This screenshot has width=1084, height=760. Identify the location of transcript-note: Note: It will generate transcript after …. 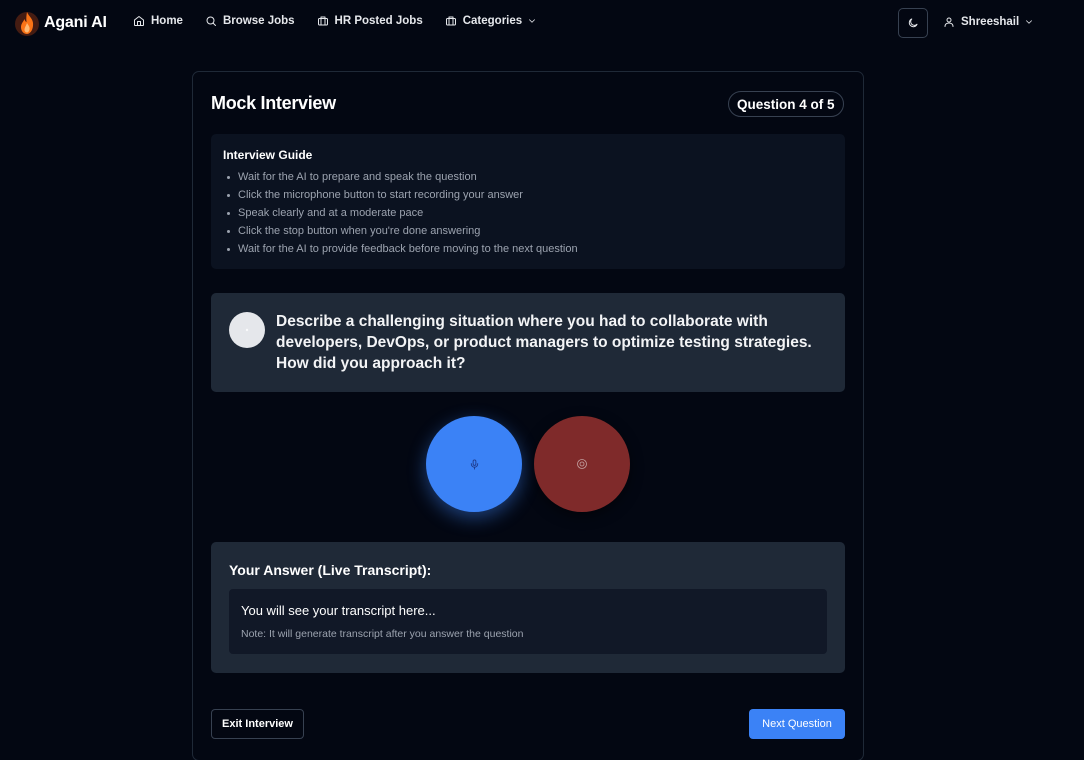
(382, 634).